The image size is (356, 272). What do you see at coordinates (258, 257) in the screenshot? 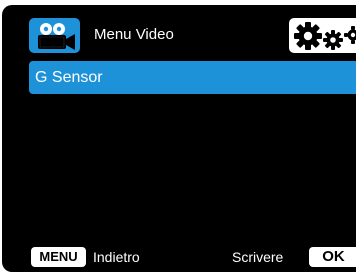
I see `write-label: Scrivere` at bounding box center [258, 257].